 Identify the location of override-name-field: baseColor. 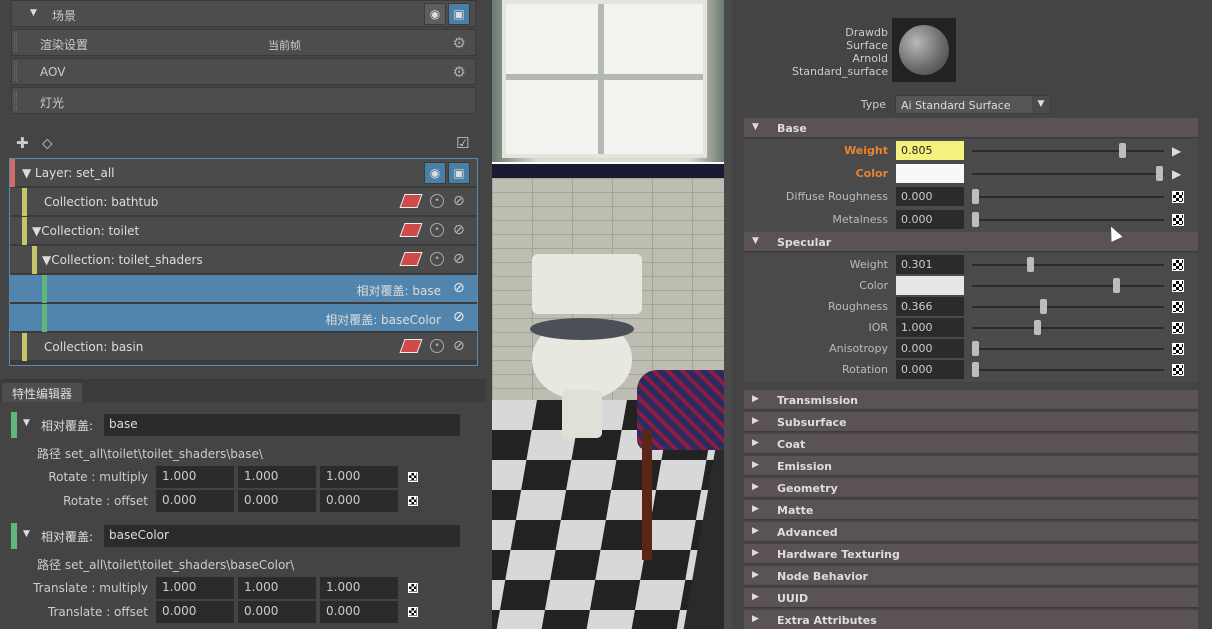
(282, 536).